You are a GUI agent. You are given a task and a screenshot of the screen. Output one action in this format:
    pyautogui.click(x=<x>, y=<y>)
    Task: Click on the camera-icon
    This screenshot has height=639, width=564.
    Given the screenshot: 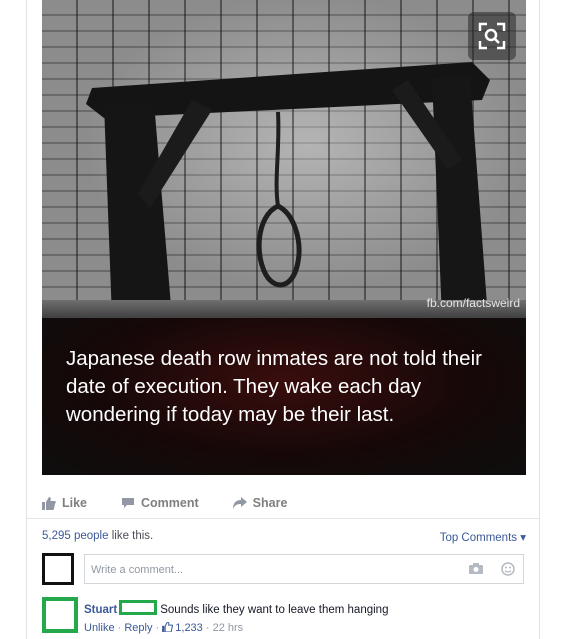 What is the action you would take?
    pyautogui.click(x=476, y=570)
    